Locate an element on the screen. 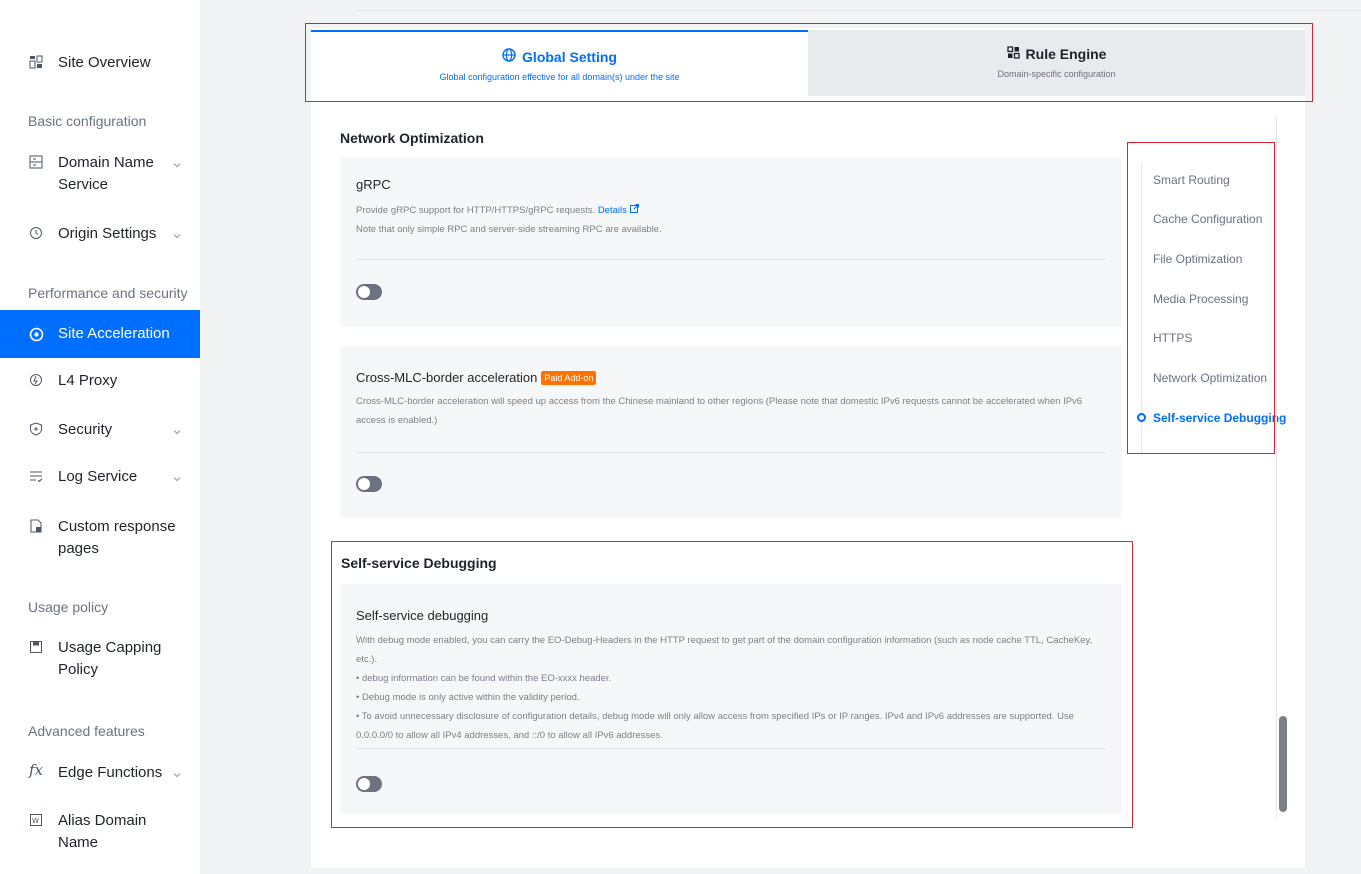  history-icon is located at coordinates (36, 233).